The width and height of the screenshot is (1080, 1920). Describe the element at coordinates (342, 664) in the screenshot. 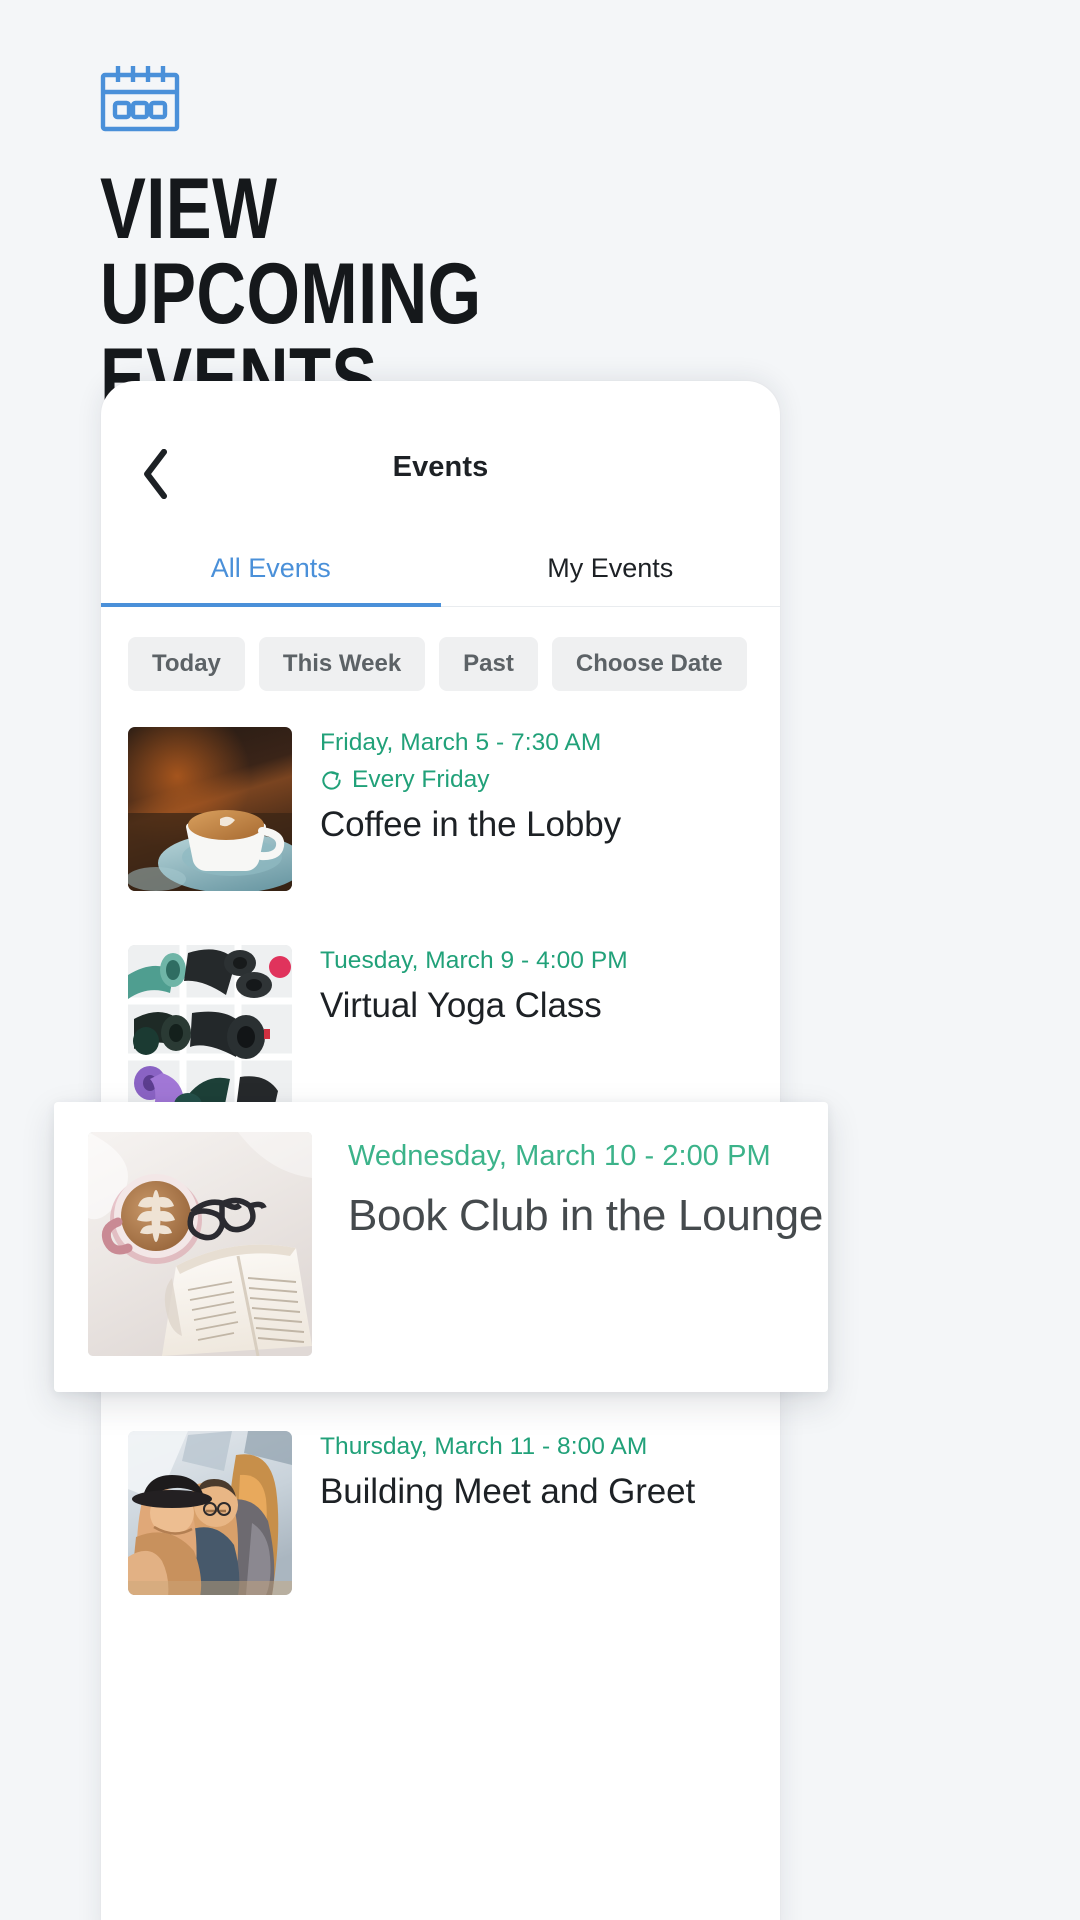

I see `filter-chip-this-week: This Week` at that location.